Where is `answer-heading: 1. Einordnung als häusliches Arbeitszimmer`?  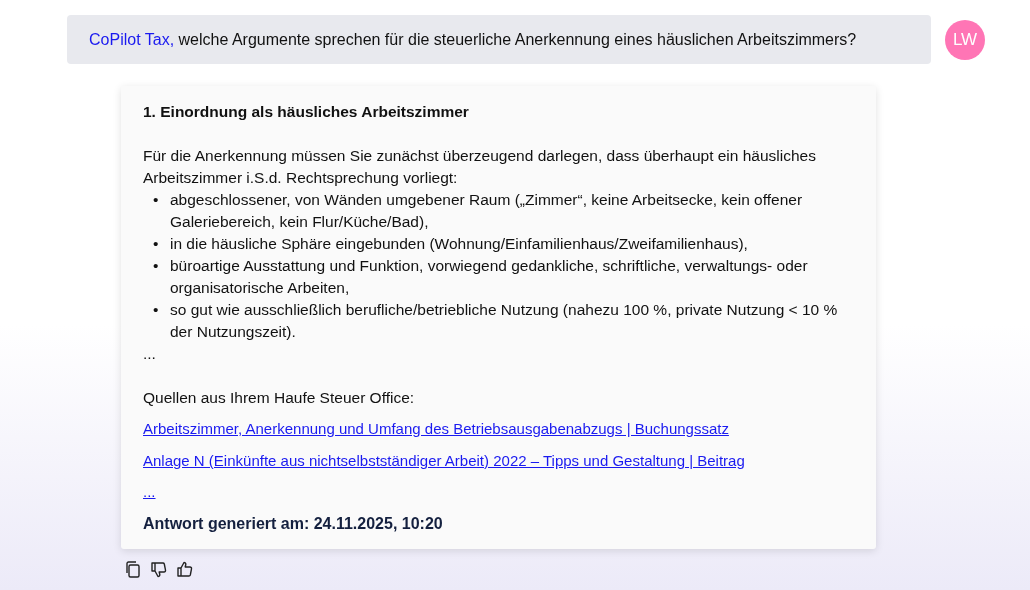
answer-heading: 1. Einordnung als häusliches Arbeitszimmer is located at coordinates (306, 112).